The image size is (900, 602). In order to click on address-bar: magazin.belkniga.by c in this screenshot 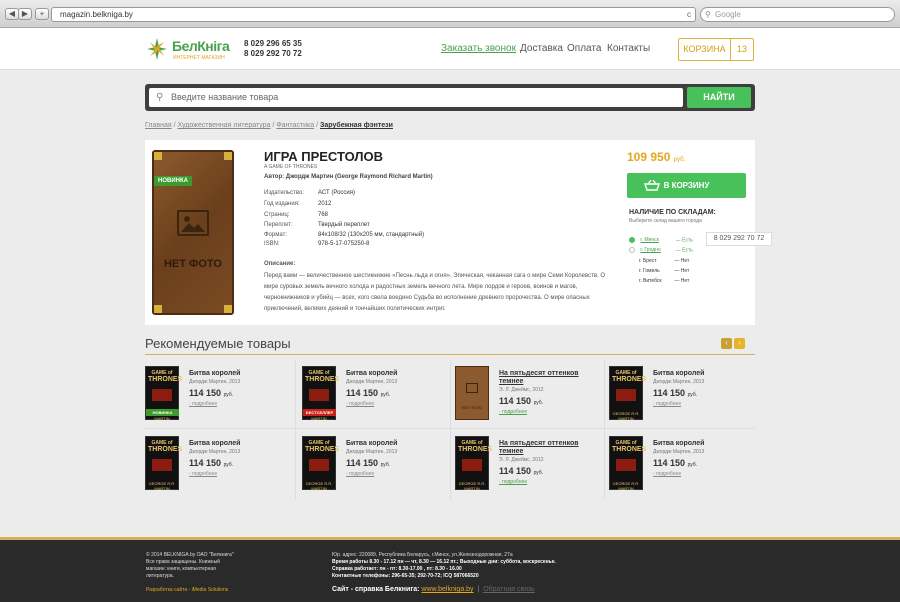, I will do `click(373, 14)`.